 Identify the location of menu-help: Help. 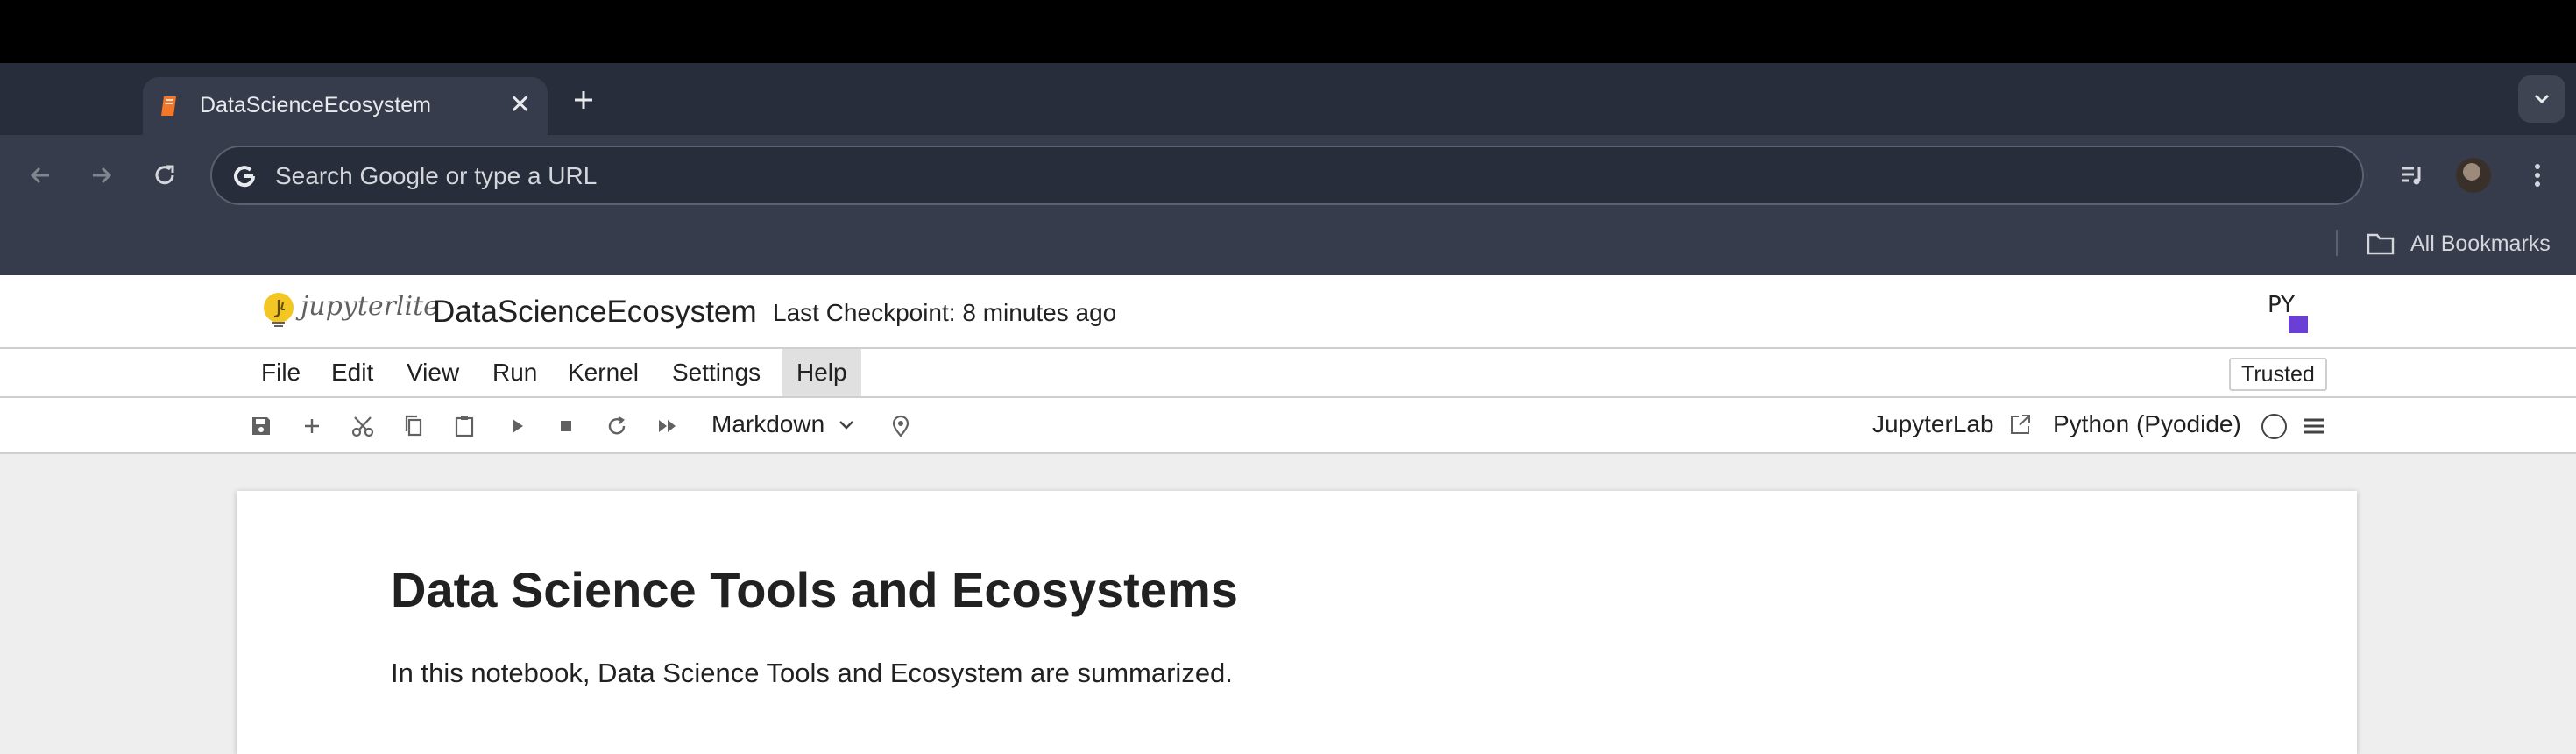
(821, 372).